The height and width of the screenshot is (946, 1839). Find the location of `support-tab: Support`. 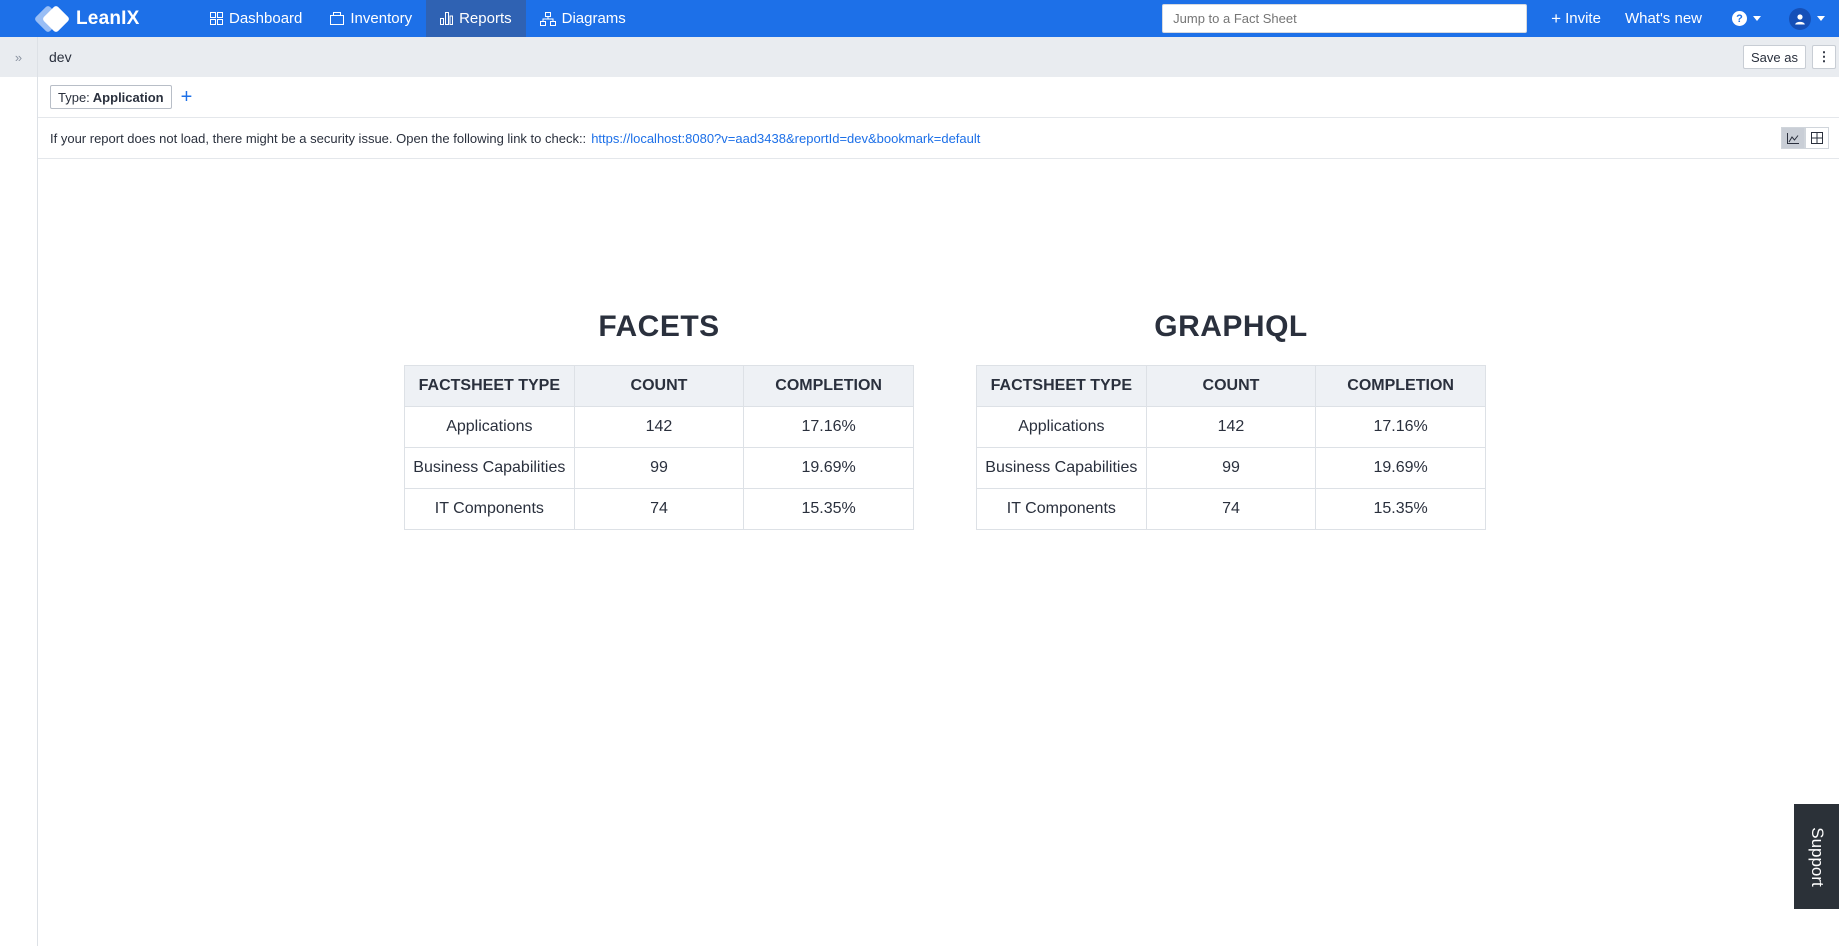

support-tab: Support is located at coordinates (1816, 856).